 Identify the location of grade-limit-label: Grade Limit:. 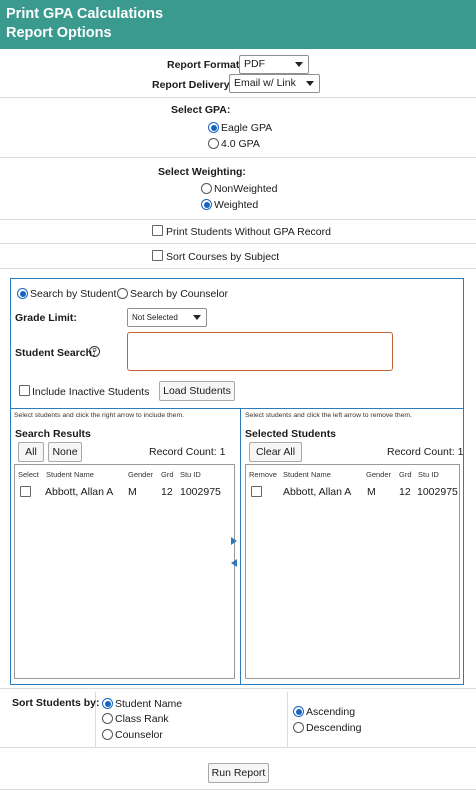
(46, 318).